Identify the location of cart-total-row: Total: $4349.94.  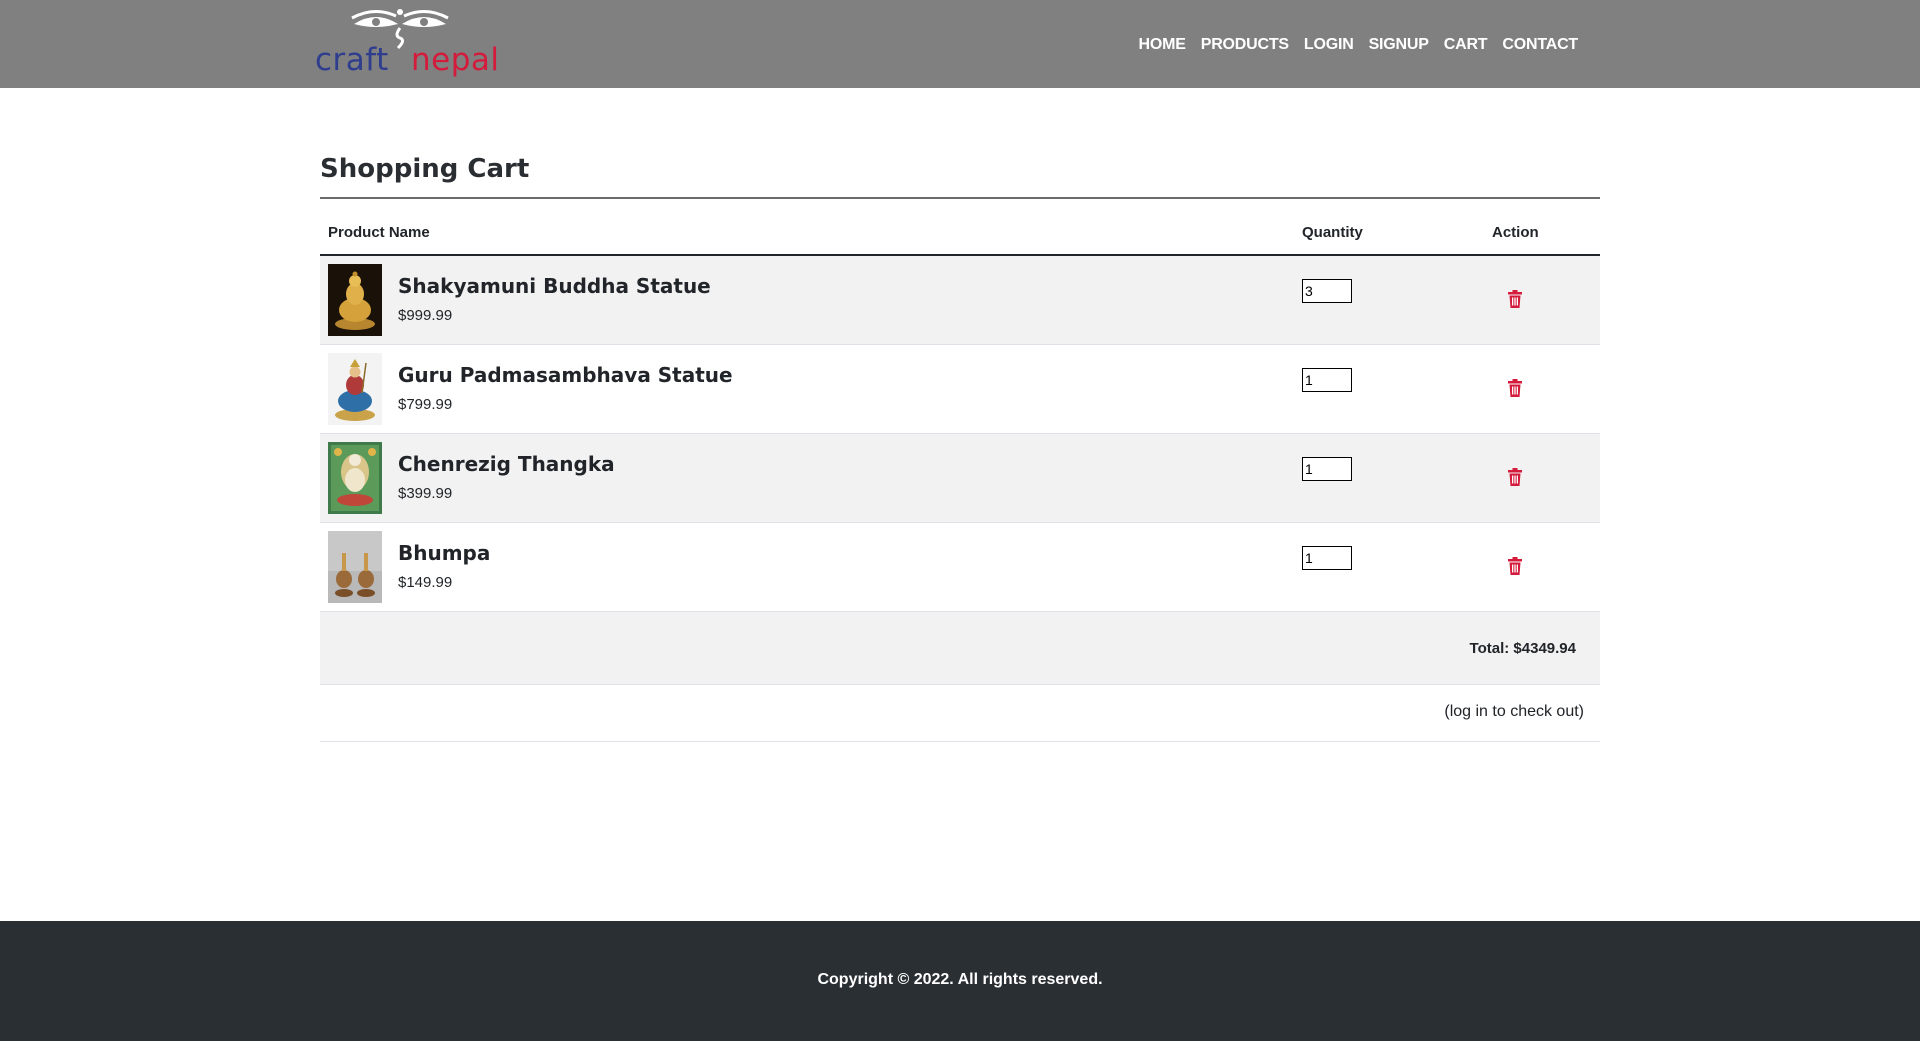
(960, 648).